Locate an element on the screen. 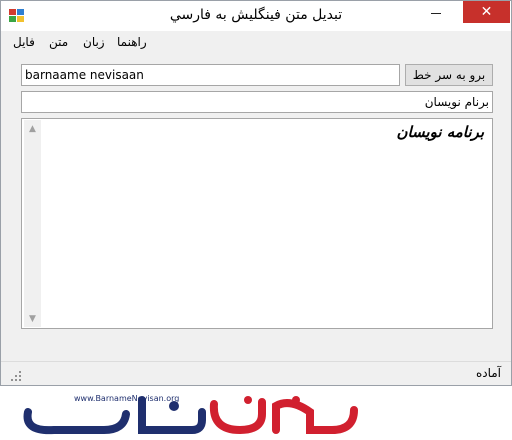  menu-item-text: متن is located at coordinates (58, 42).